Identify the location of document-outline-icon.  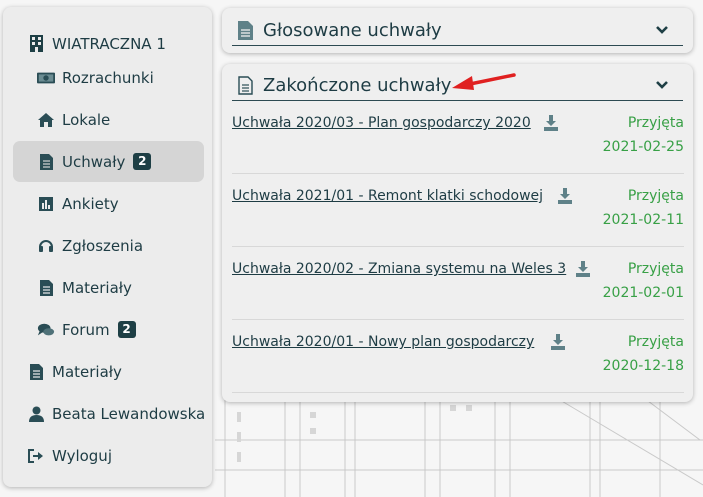
(245, 85).